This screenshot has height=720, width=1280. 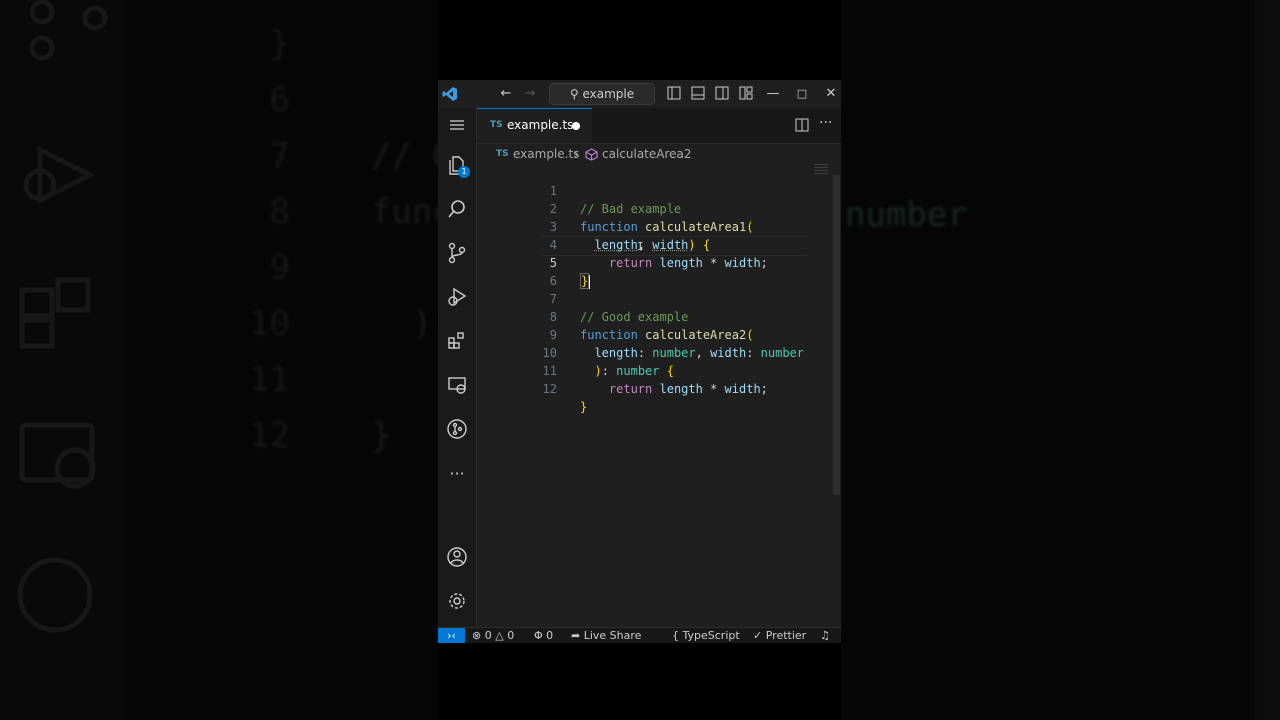 I want to click on toggle-primary-sidebar-icon, so click(x=674, y=94).